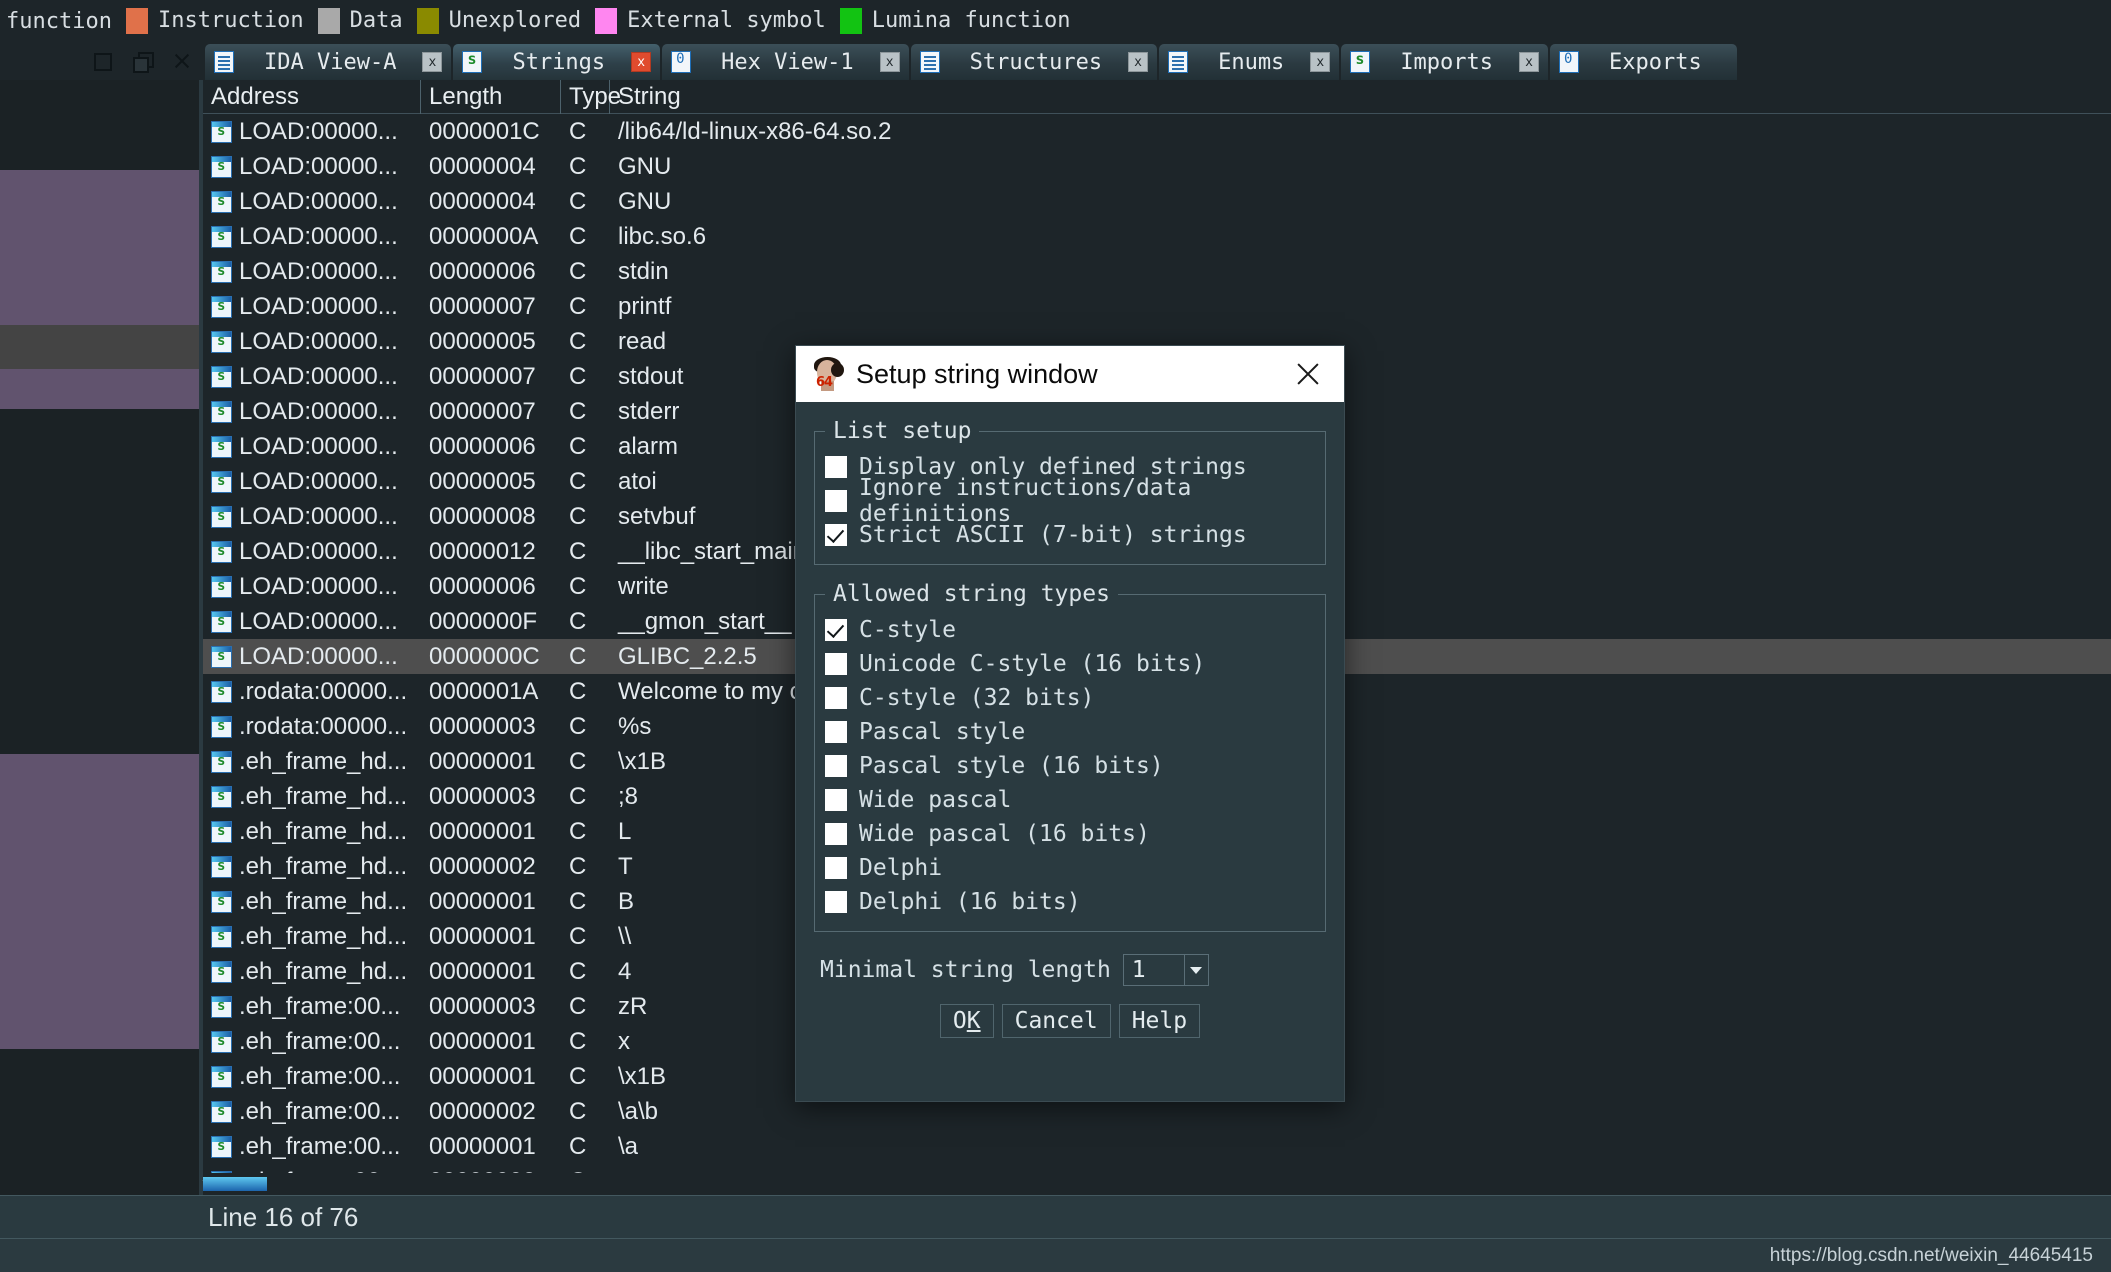  What do you see at coordinates (1445, 62) in the screenshot?
I see `tab-imports: Imports x` at bounding box center [1445, 62].